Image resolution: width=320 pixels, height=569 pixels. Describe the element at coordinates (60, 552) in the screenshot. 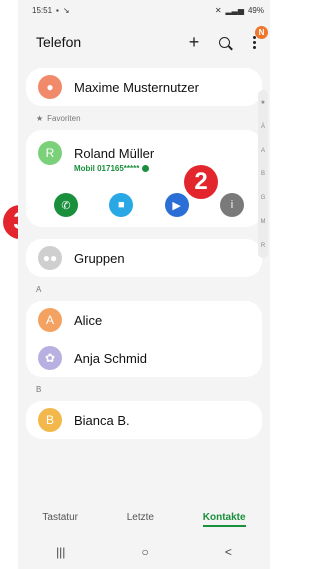

I see `recents-button: |||` at that location.